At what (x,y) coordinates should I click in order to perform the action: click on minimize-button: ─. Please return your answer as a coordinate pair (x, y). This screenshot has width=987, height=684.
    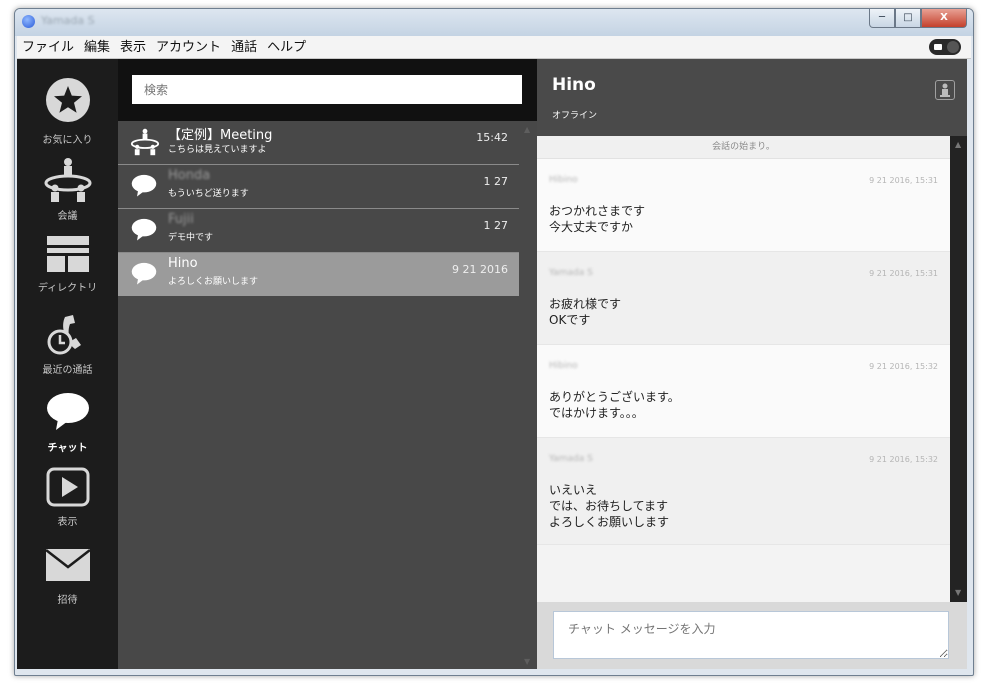
    Looking at the image, I should click on (882, 18).